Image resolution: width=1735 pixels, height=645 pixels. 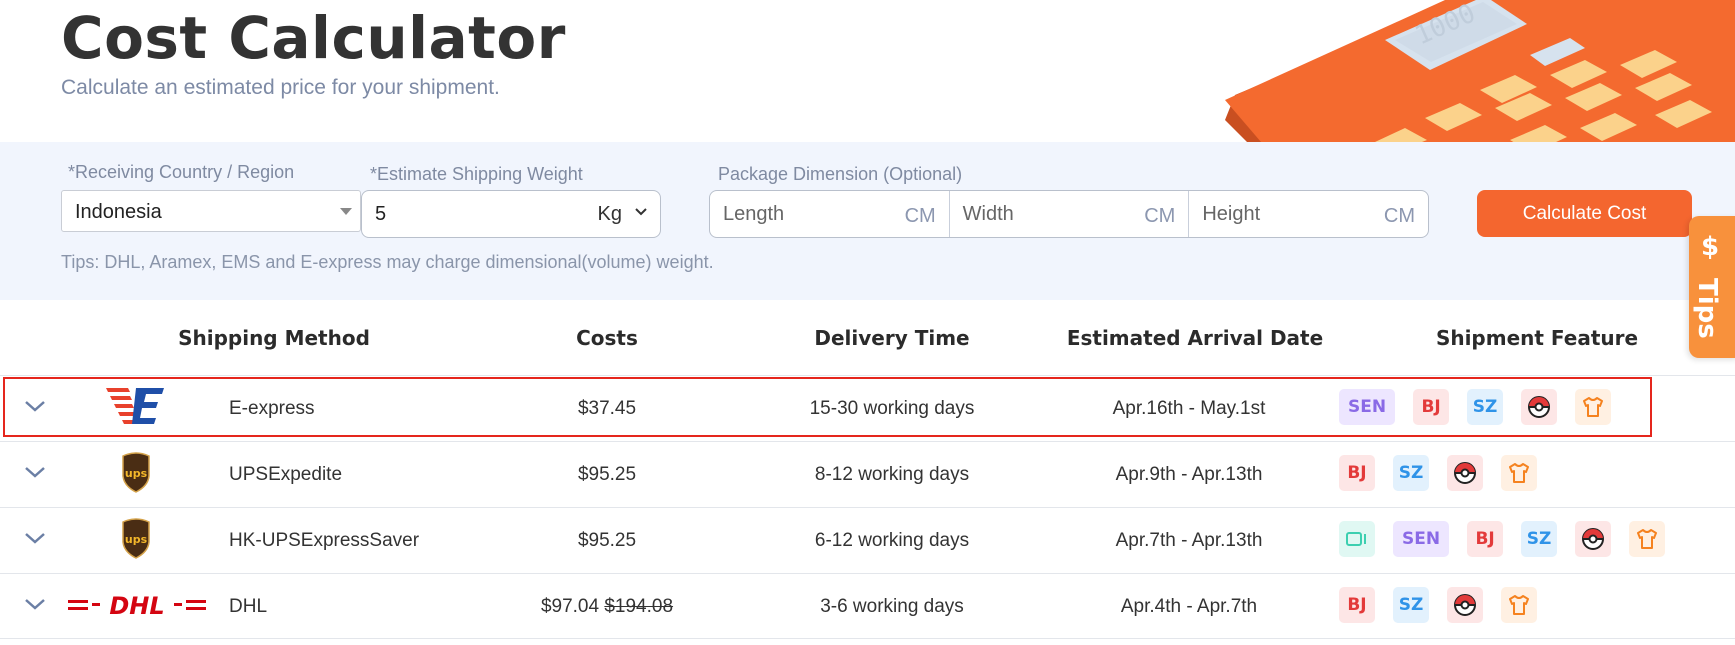 I want to click on country-label: *Receiving Country / Region, so click(x=181, y=172).